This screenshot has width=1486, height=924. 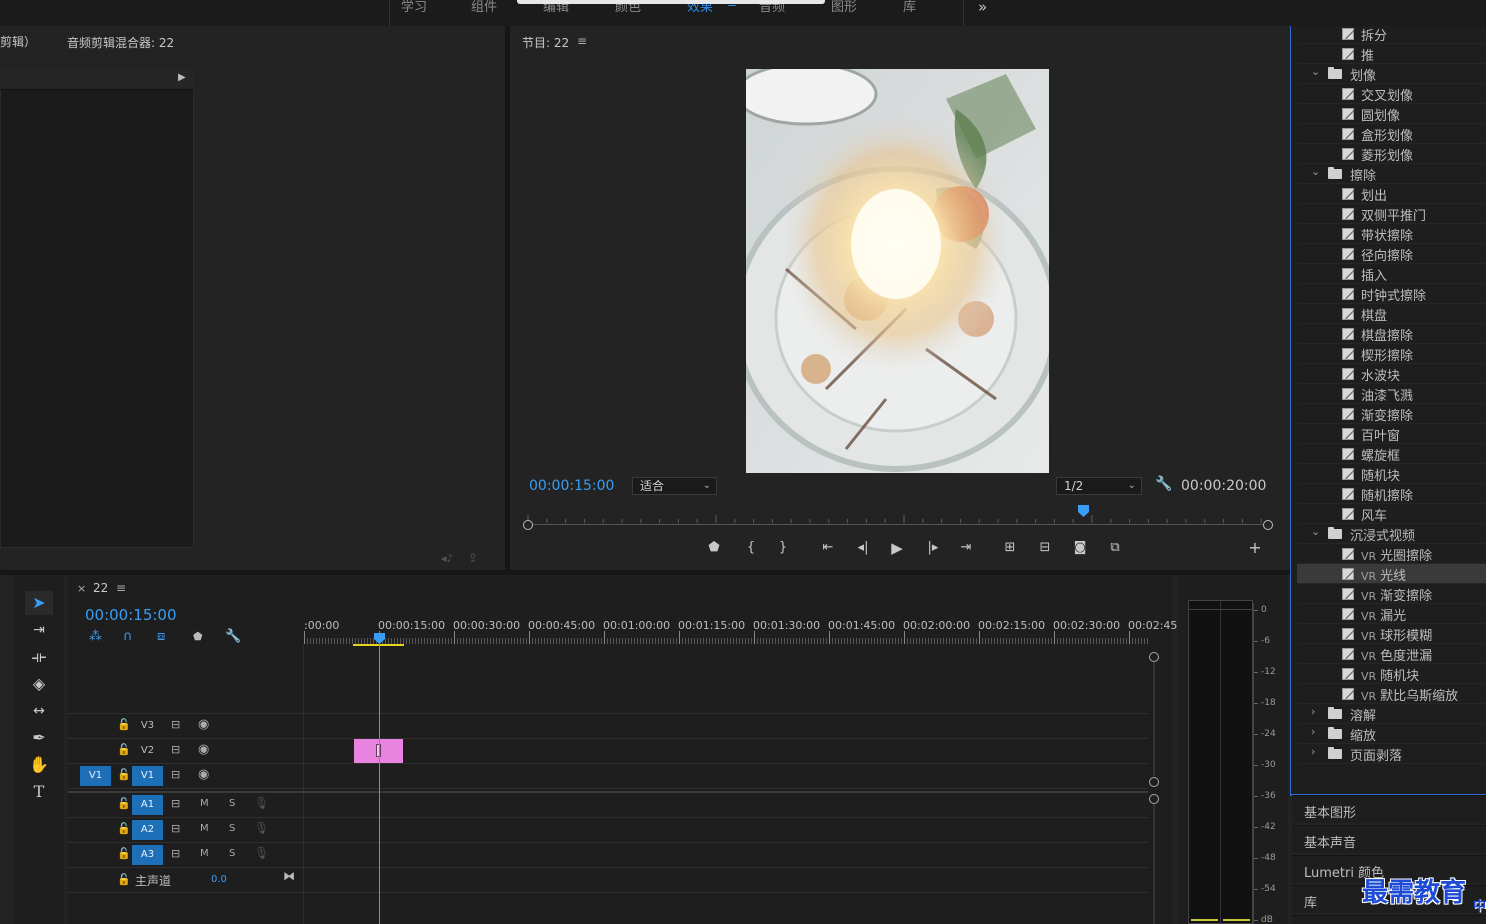 What do you see at coordinates (1391, 674) in the screenshot?
I see `effect-item: VR 随机块` at bounding box center [1391, 674].